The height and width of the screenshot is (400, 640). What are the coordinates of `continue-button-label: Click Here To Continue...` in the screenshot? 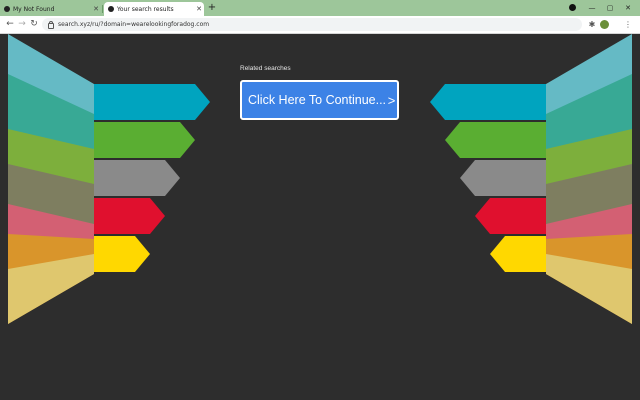 It's located at (317, 100).